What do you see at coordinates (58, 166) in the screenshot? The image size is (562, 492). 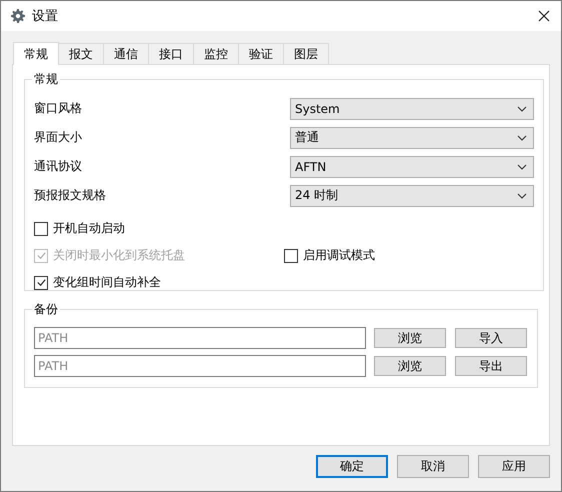 I see `setting-label: 通讯协议` at bounding box center [58, 166].